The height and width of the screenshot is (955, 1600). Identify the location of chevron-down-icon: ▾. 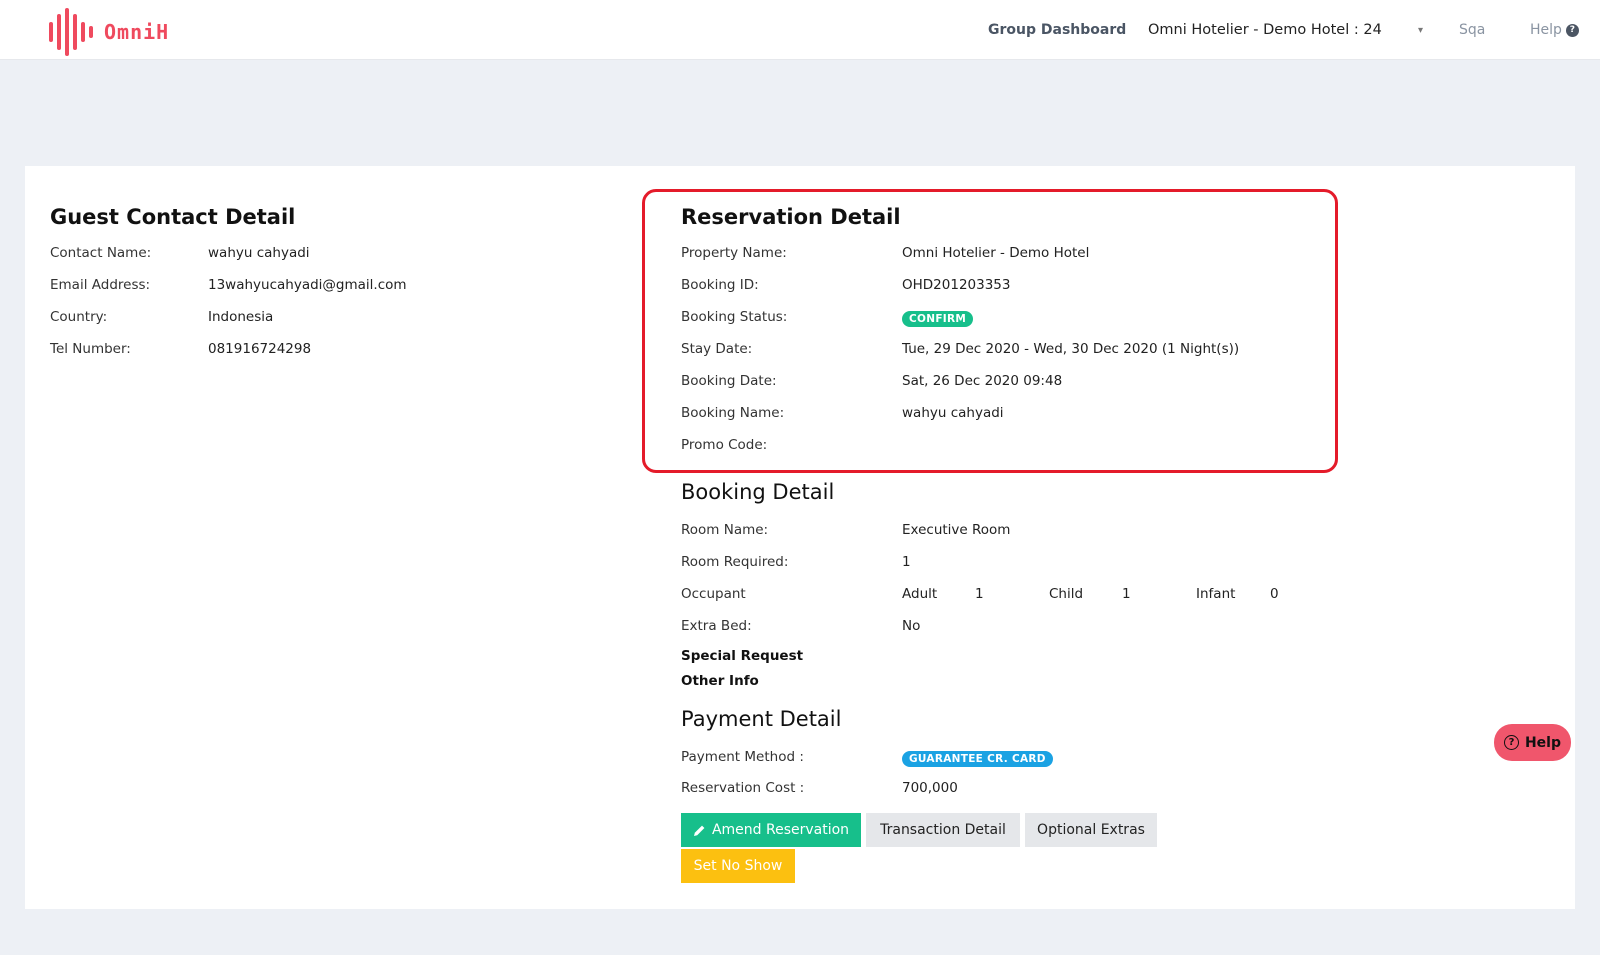
(1420, 30).